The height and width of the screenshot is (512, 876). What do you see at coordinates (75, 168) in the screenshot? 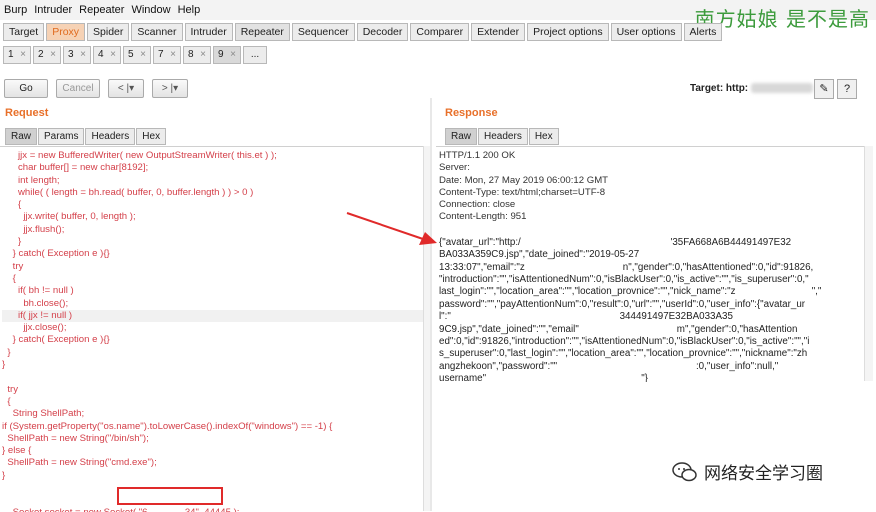
I see `code-line: char buffer[] = new char[8192];` at bounding box center [75, 168].